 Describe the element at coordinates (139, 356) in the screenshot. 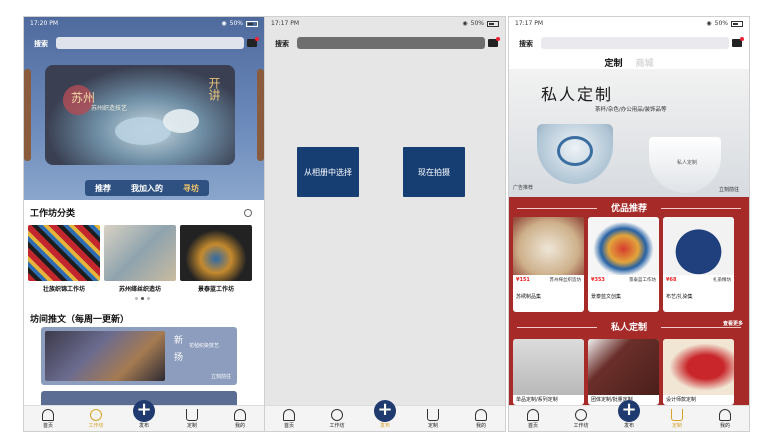

I see `article-card: 新扬 花毡织染技艺 立刻前往` at that location.